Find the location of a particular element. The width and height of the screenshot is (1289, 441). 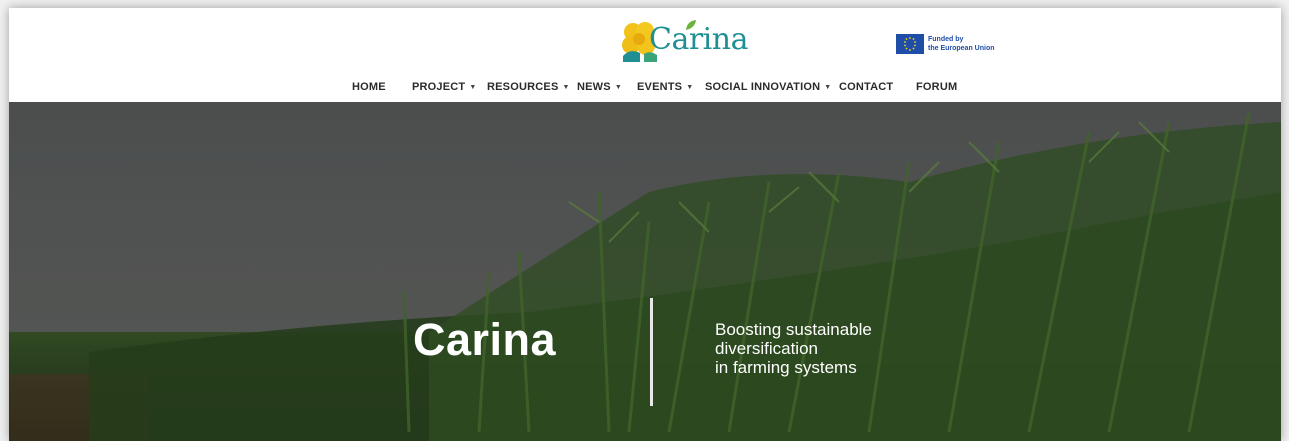

nav-item-label: CONTACT is located at coordinates (866, 87).